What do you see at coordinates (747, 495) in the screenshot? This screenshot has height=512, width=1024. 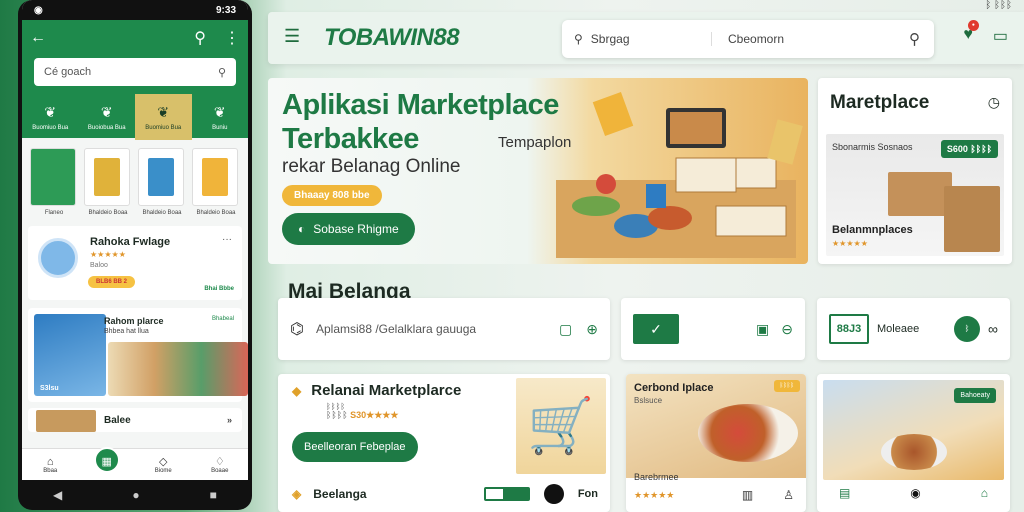 I see `grid-icon: ▥` at bounding box center [747, 495].